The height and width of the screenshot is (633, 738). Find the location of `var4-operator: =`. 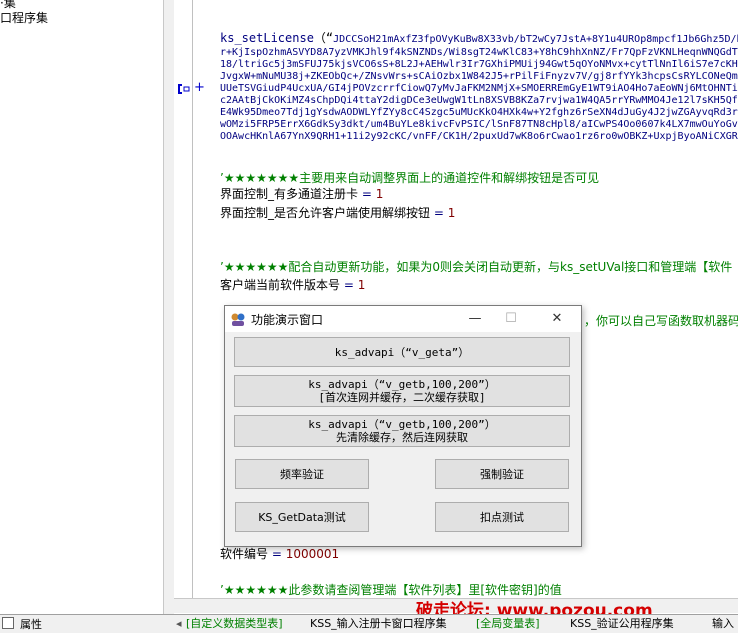

var4-operator: = is located at coordinates (276, 554).